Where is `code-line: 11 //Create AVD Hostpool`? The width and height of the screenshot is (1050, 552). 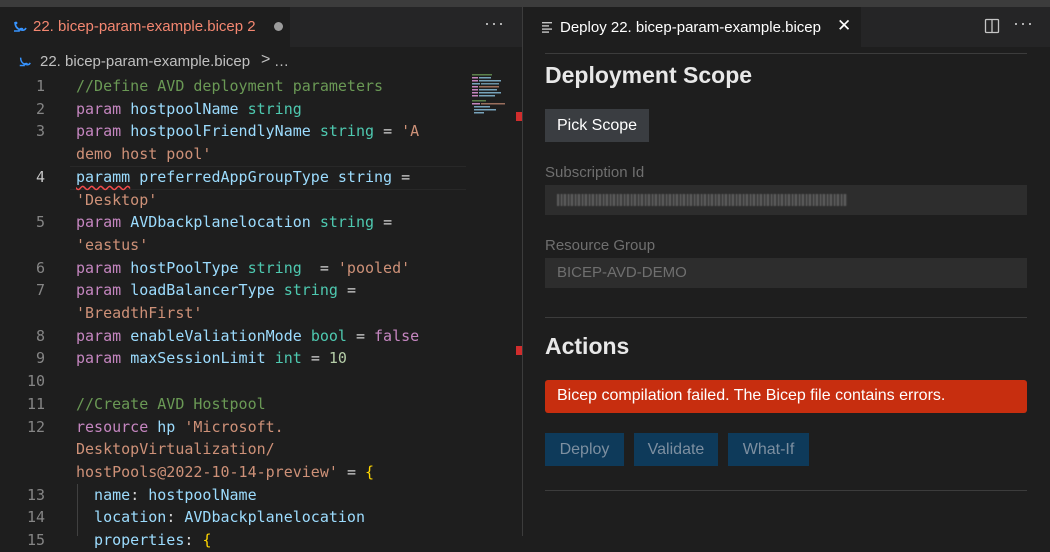 code-line: 11 //Create AVD Hostpool is located at coordinates (235, 404).